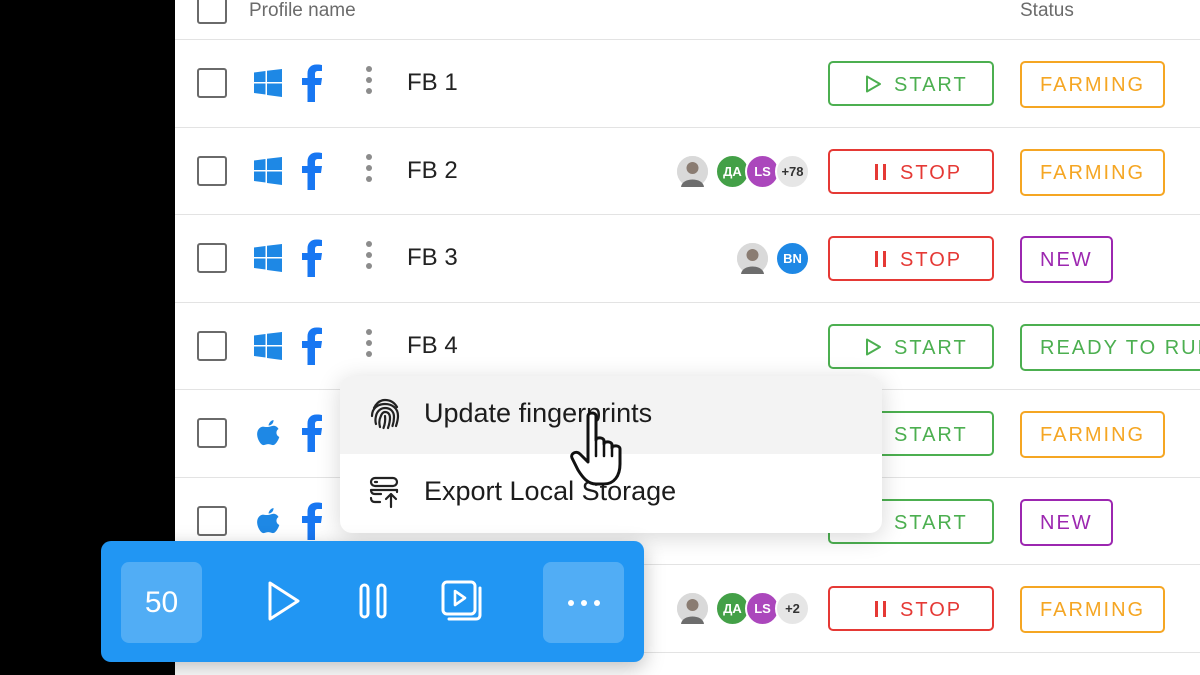 This screenshot has height=675, width=1200. I want to click on profile-name: FB 4, so click(432, 346).